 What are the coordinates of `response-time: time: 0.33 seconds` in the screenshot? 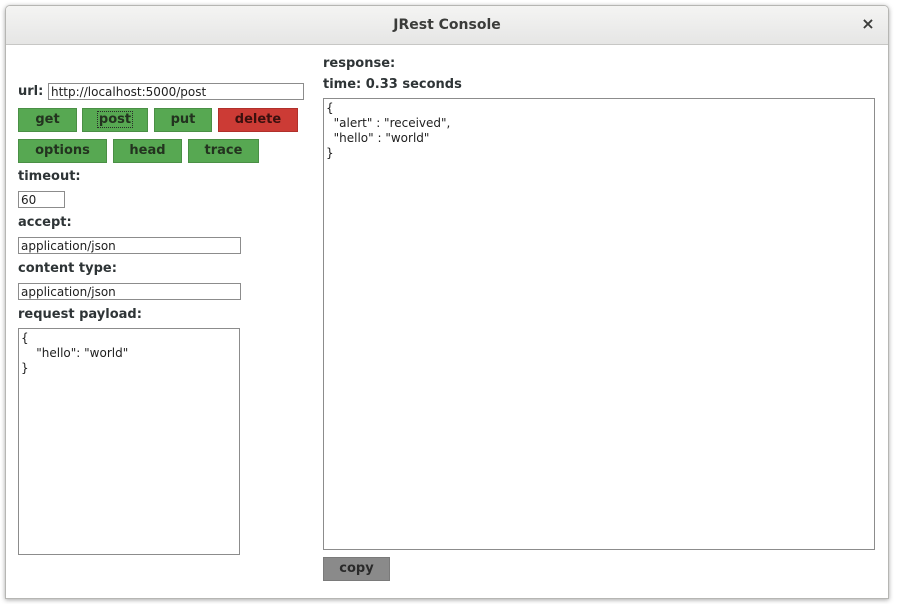 It's located at (392, 84).